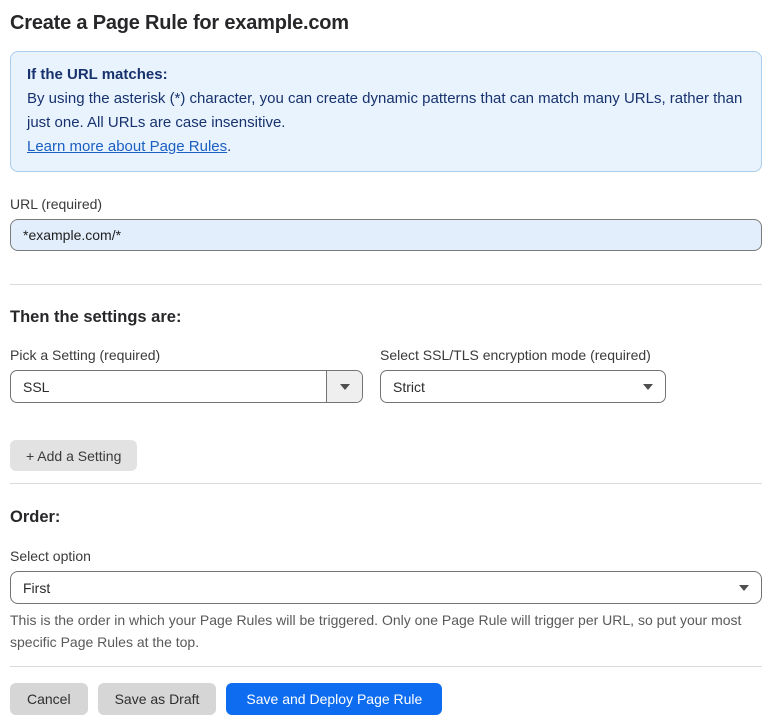 Image resolution: width=772 pixels, height=715 pixels. What do you see at coordinates (386, 235) in the screenshot?
I see `url-input` at bounding box center [386, 235].